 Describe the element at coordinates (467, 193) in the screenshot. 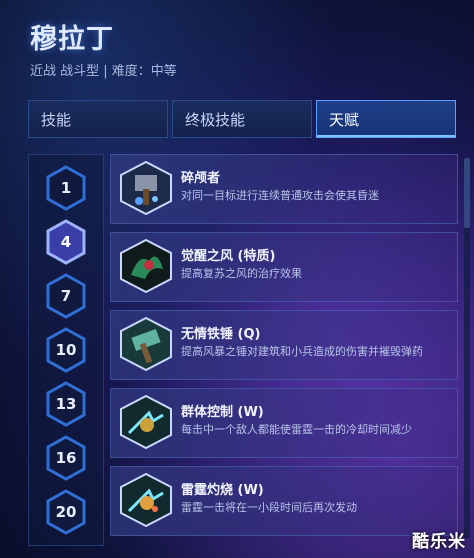

I see `scrollbar-thumb` at that location.